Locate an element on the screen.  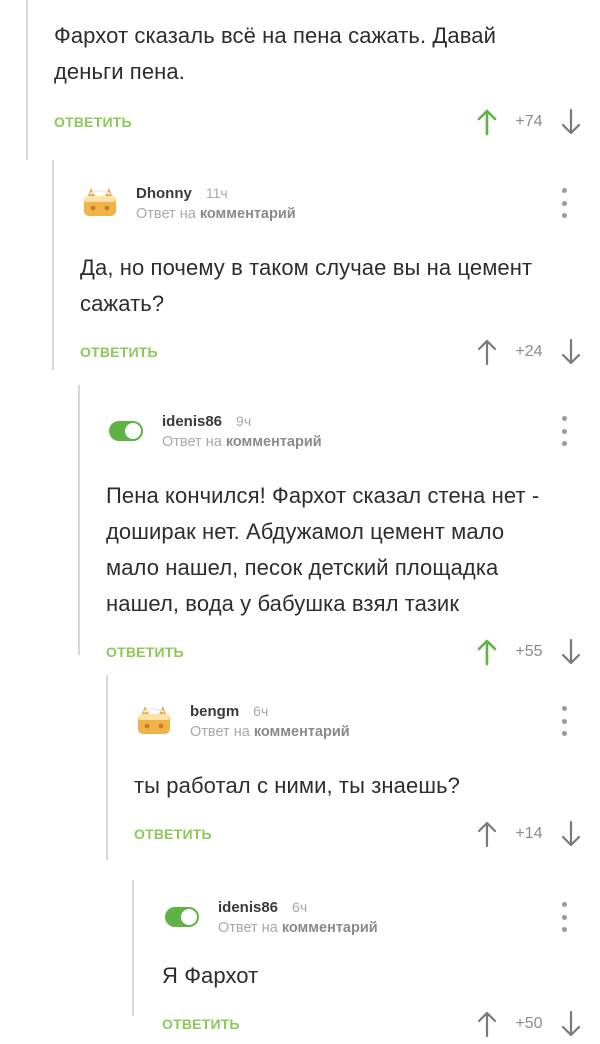
comment-time: 9ч is located at coordinates (244, 420).